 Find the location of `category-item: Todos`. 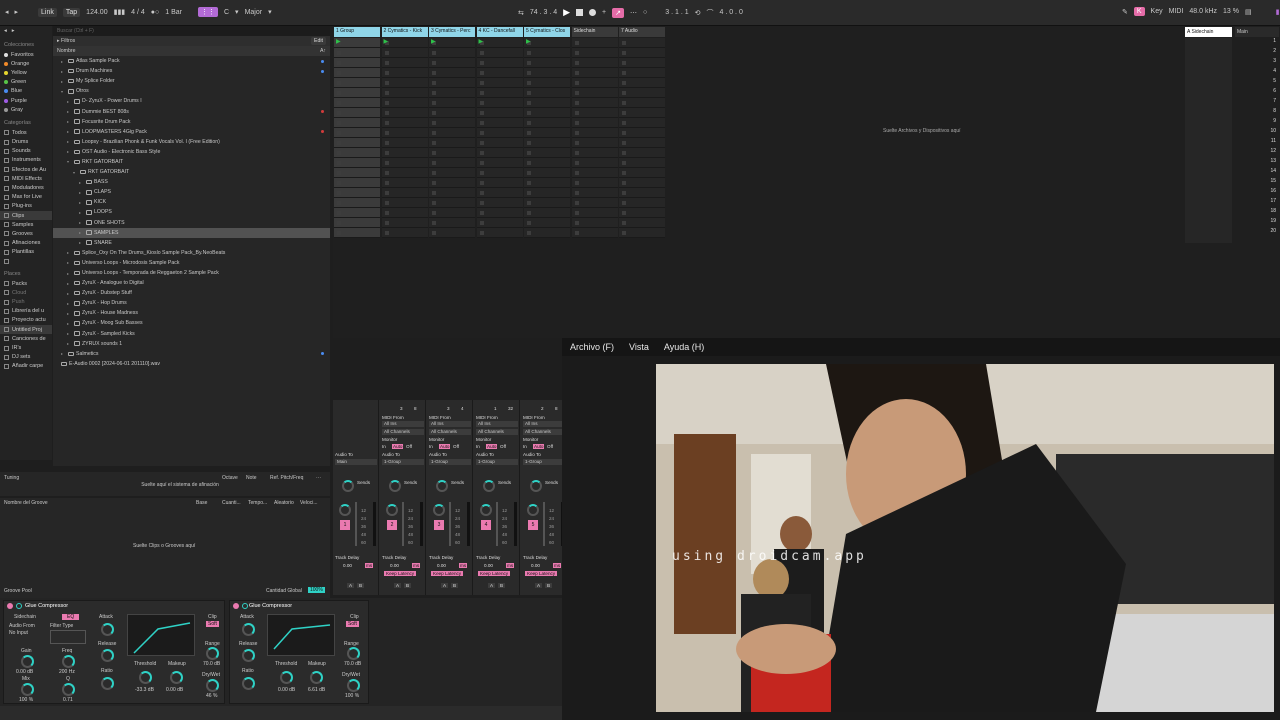

category-item: Todos is located at coordinates (26, 132).